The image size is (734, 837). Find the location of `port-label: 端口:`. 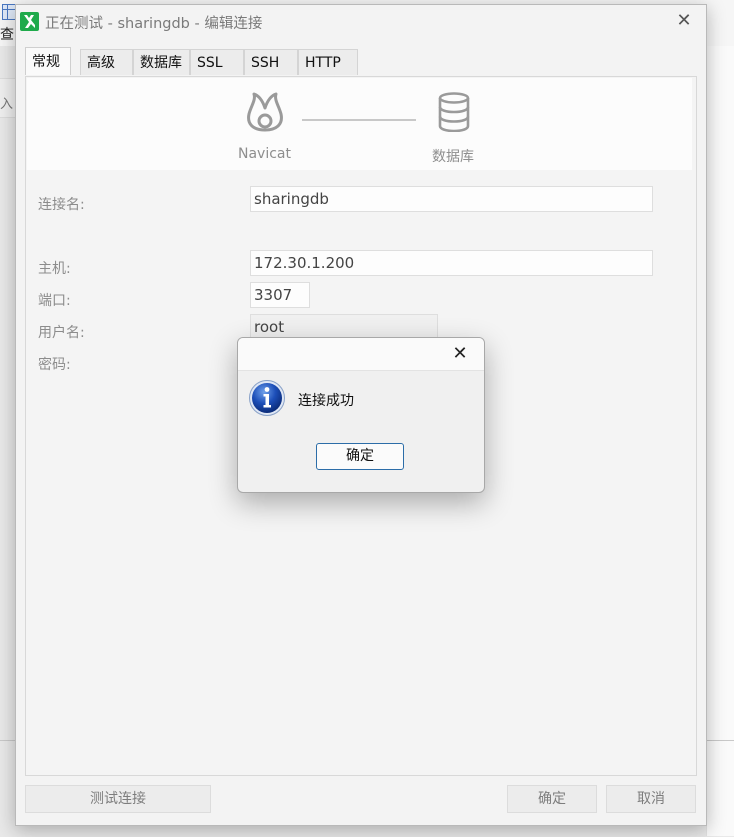

port-label: 端口: is located at coordinates (54, 301).